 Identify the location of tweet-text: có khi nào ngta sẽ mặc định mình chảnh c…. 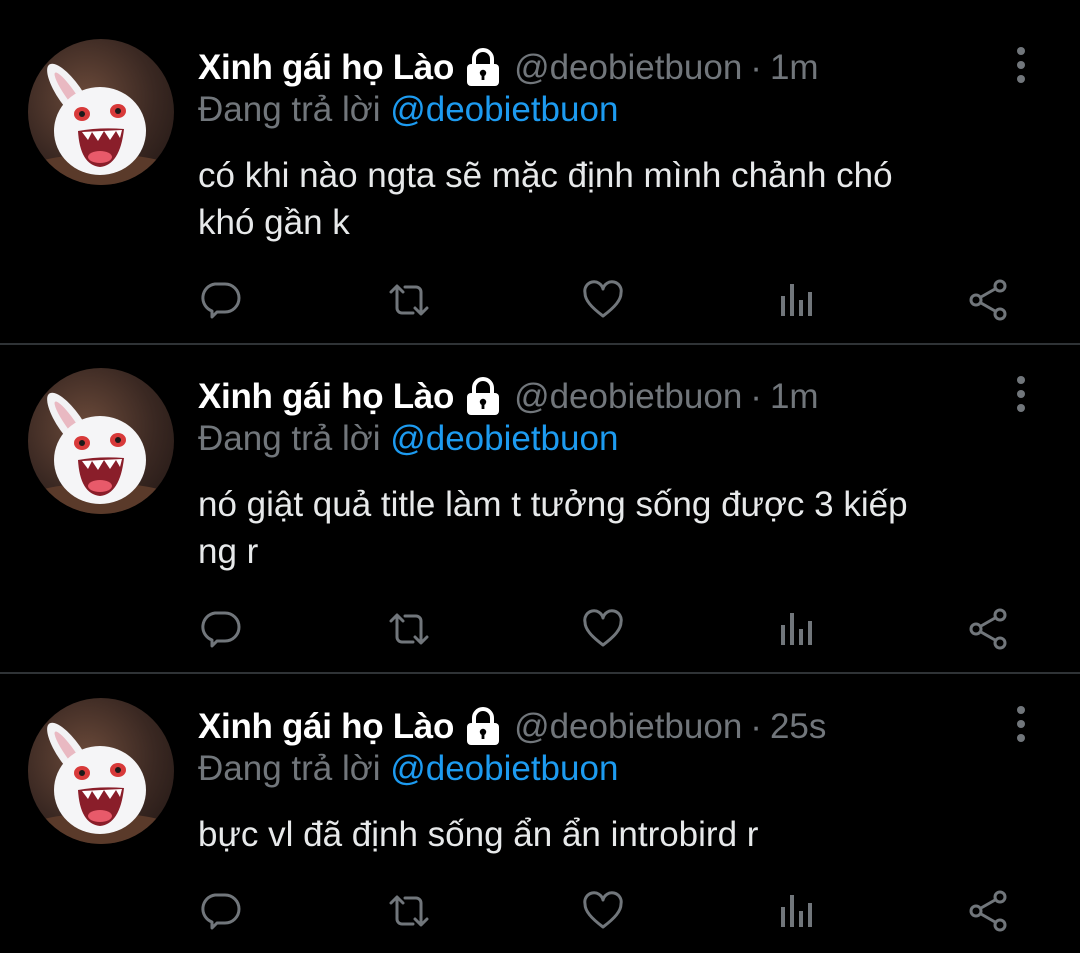
(545, 199).